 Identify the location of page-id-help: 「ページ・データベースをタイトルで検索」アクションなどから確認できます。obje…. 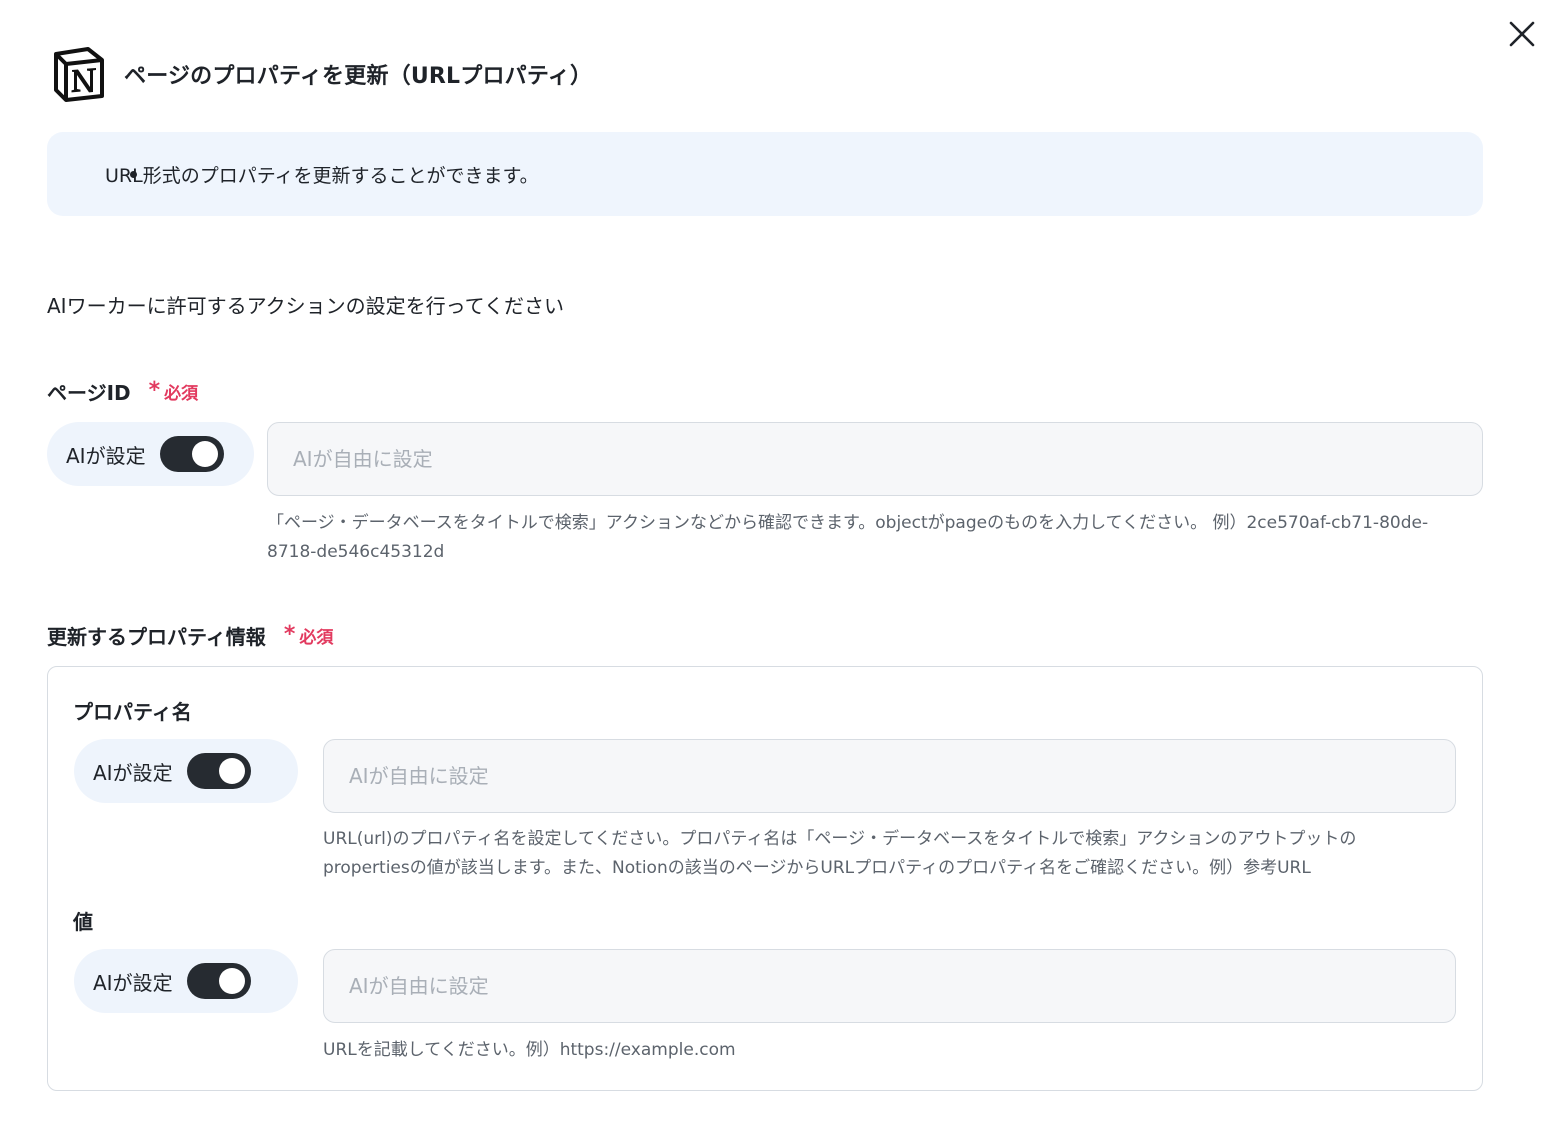
(848, 537).